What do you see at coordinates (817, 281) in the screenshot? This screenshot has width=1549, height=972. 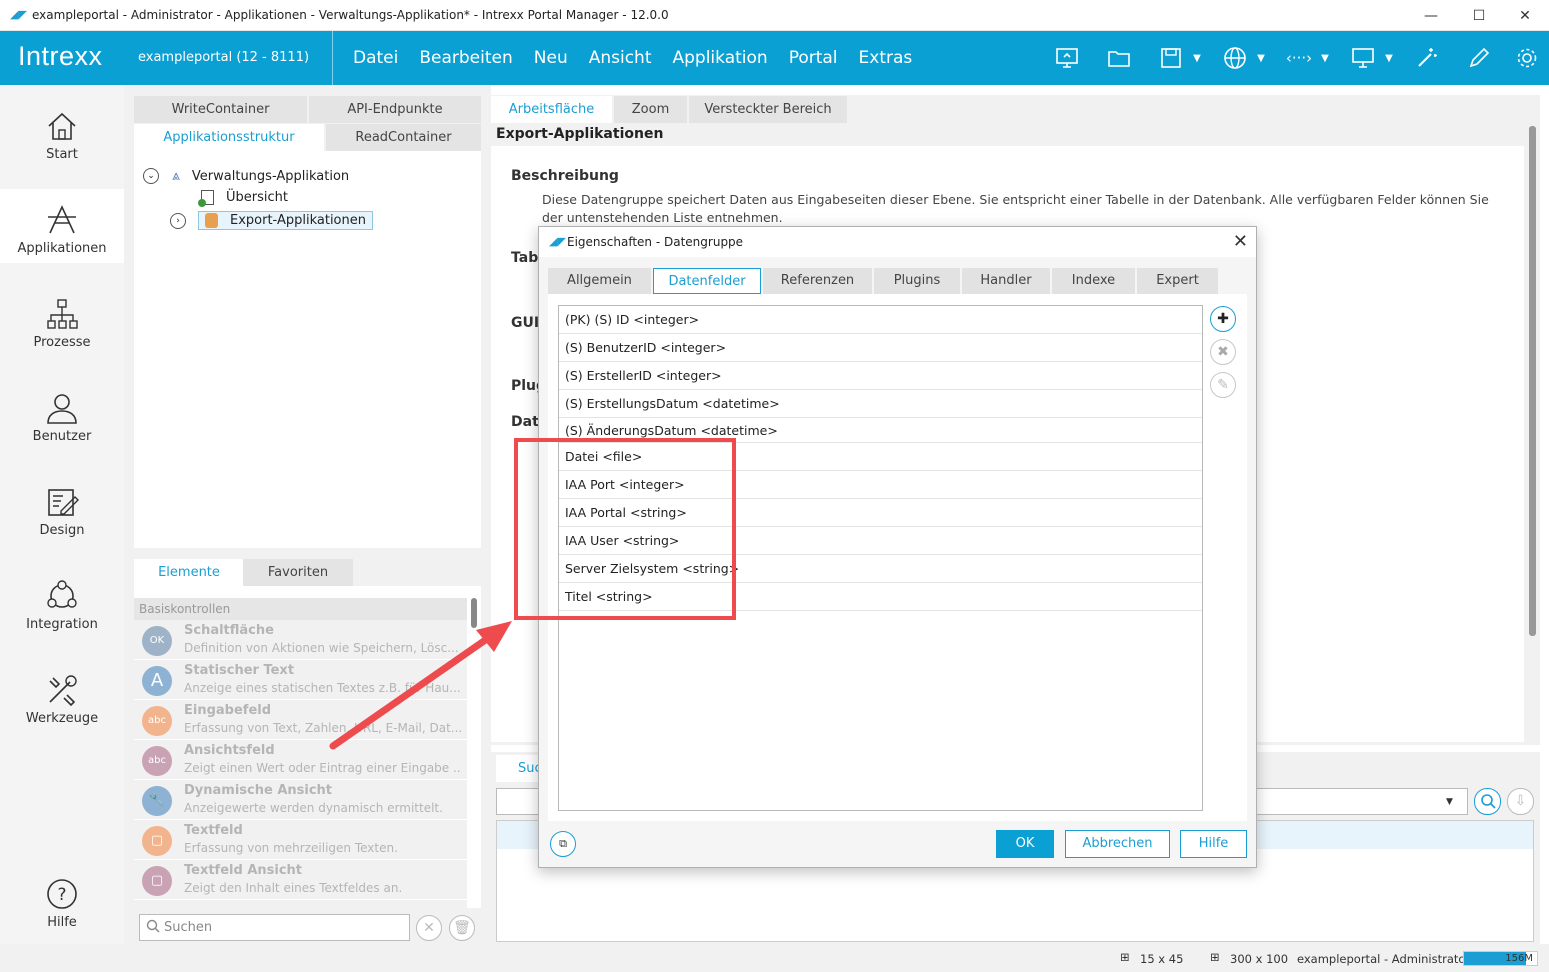 I see `tab-referenzen: Referenzen` at bounding box center [817, 281].